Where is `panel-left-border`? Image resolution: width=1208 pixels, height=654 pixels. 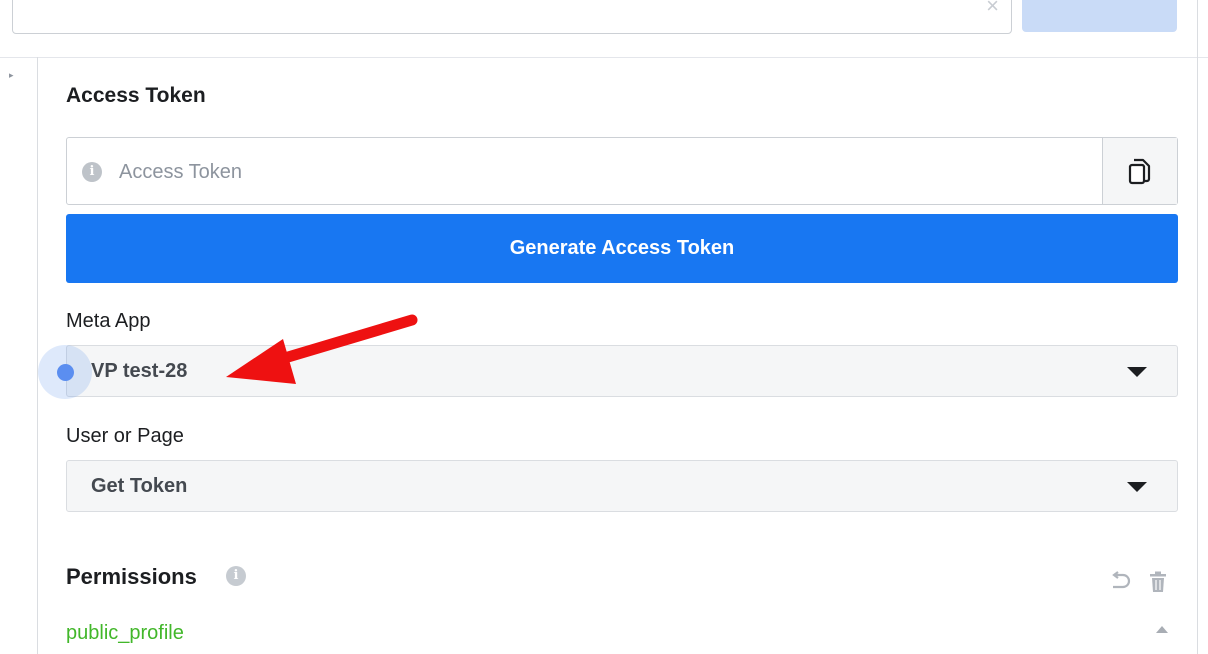
panel-left-border is located at coordinates (37, 355).